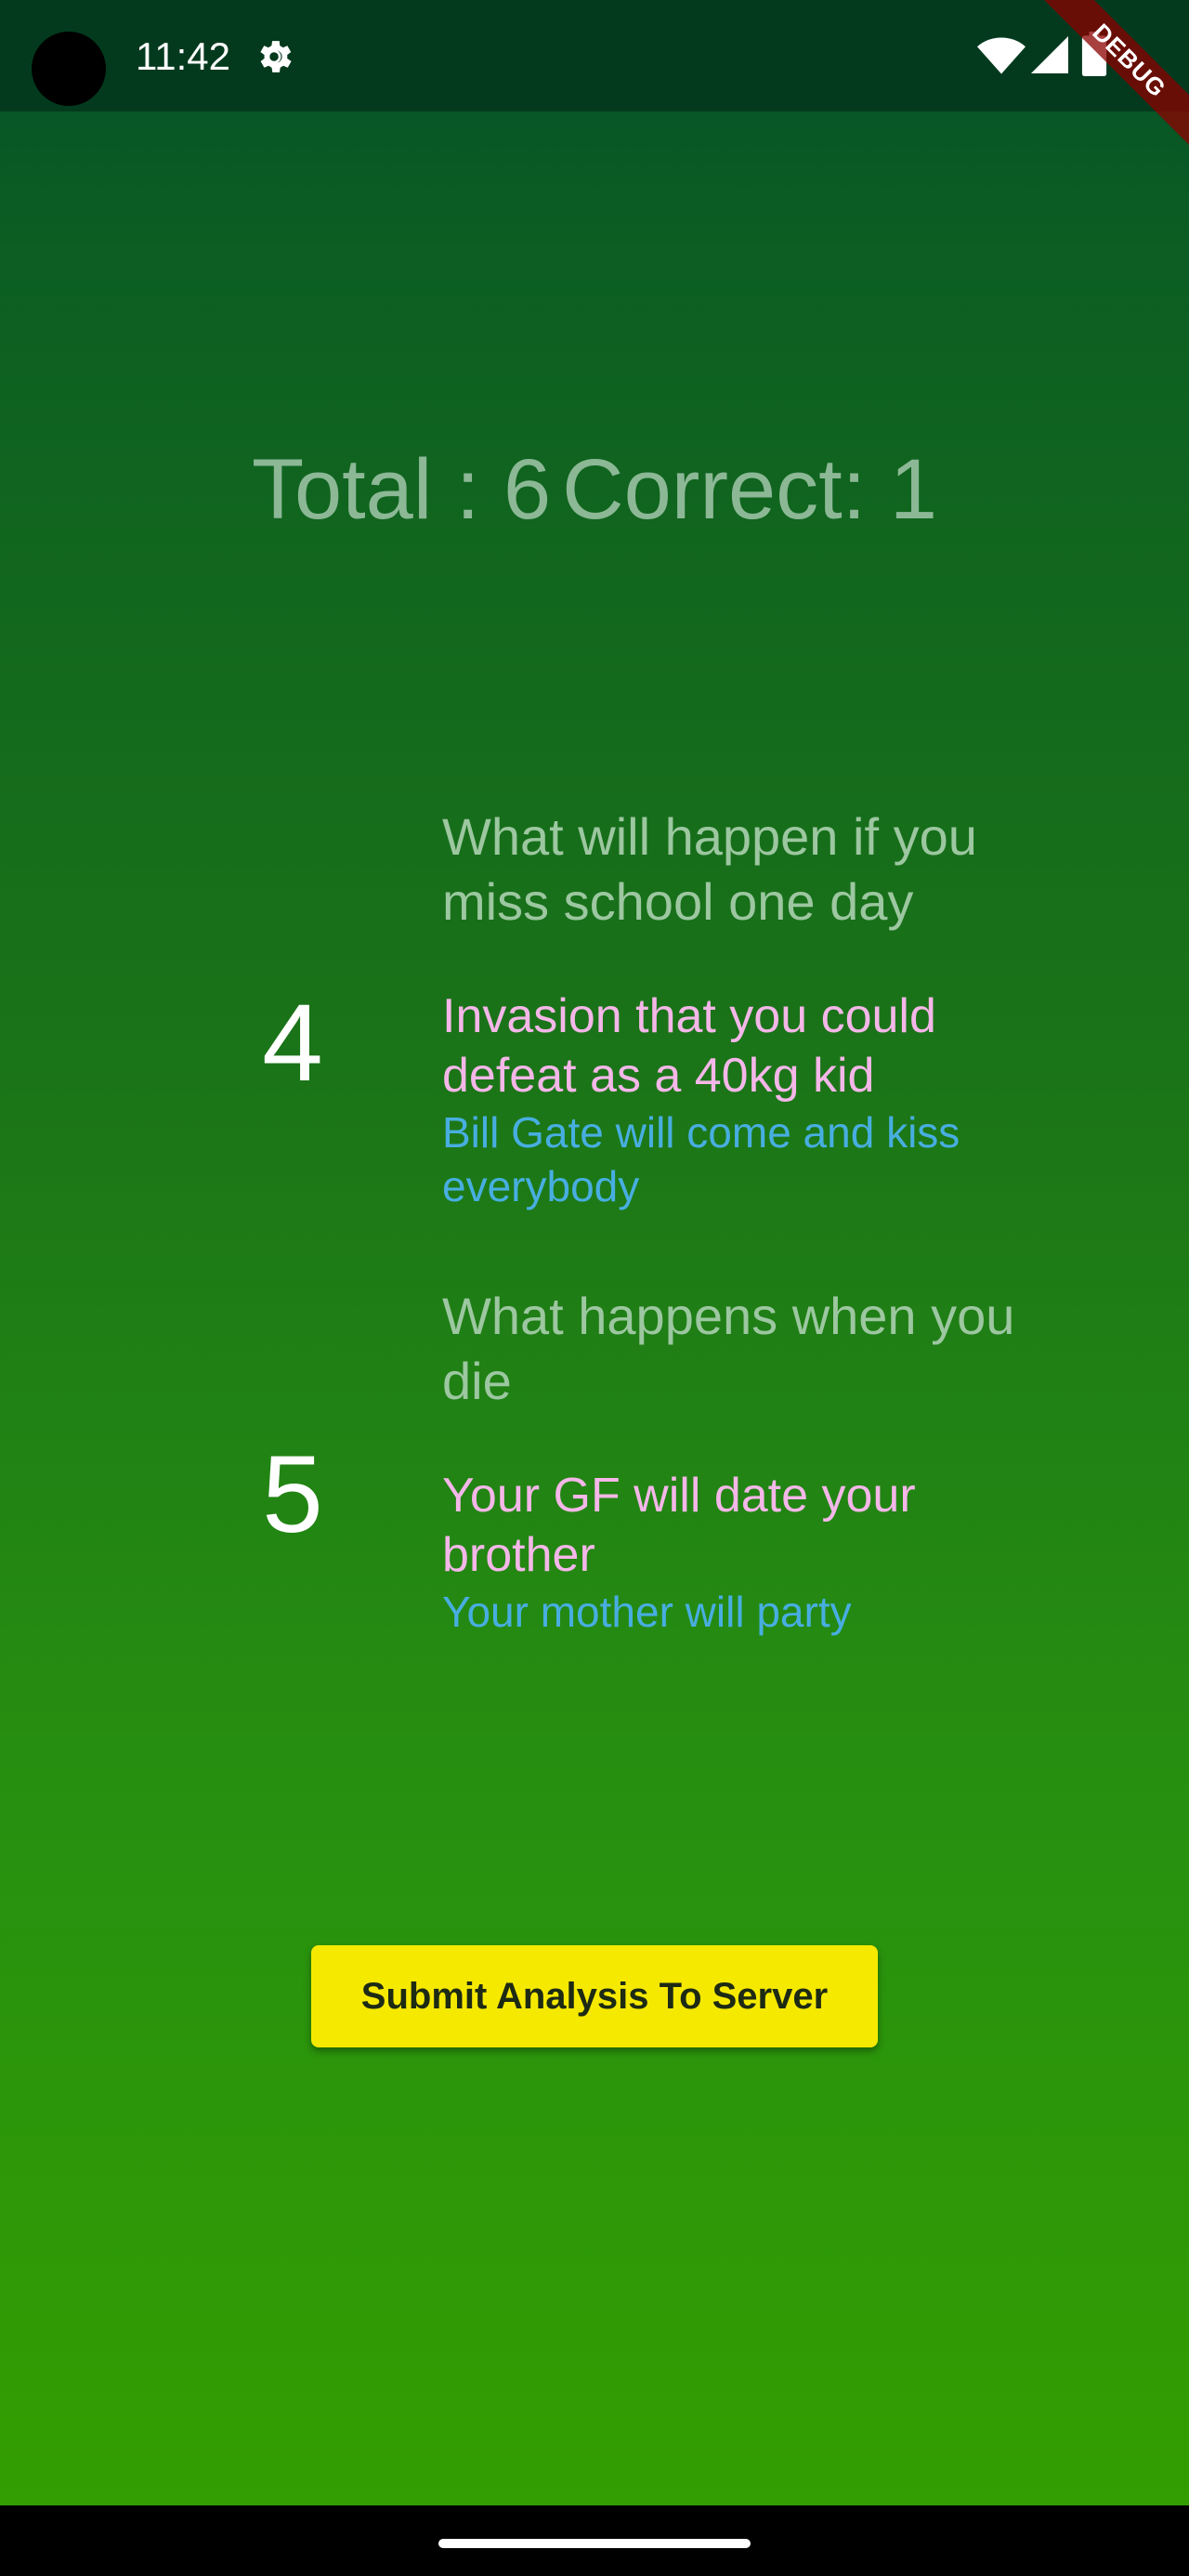  Describe the element at coordinates (728, 1348) in the screenshot. I see `question-text: What happens when you die` at that location.